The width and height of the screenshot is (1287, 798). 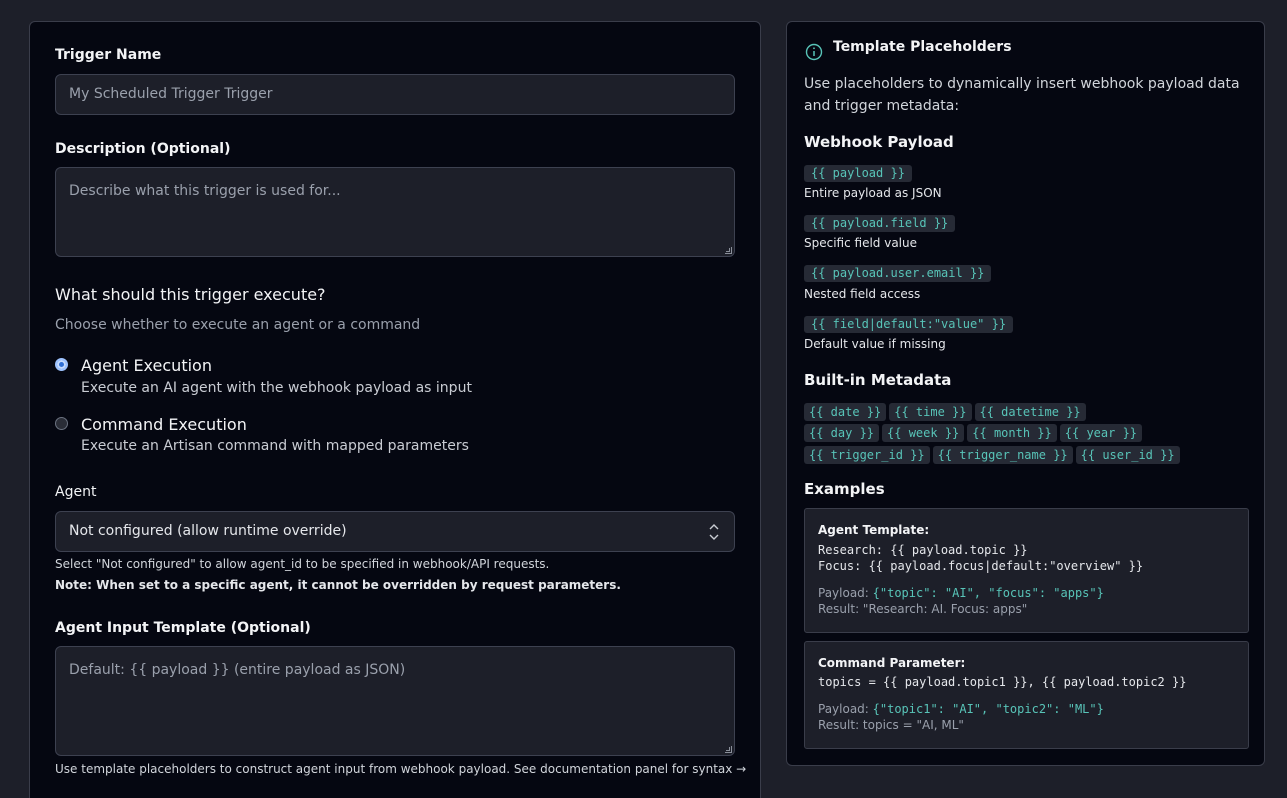 I want to click on description-label: Description (Optional), so click(x=143, y=149).